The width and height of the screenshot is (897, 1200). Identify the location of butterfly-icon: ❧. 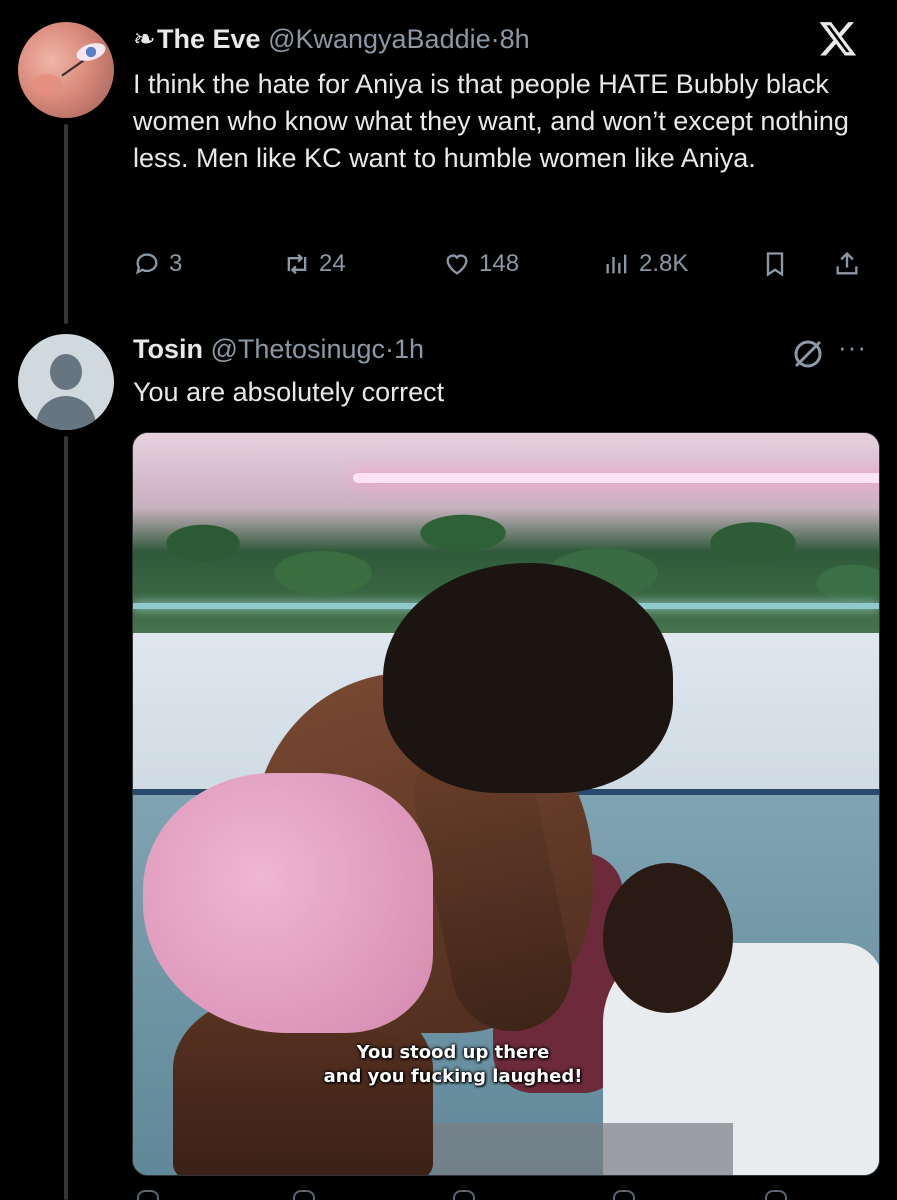
(144, 39).